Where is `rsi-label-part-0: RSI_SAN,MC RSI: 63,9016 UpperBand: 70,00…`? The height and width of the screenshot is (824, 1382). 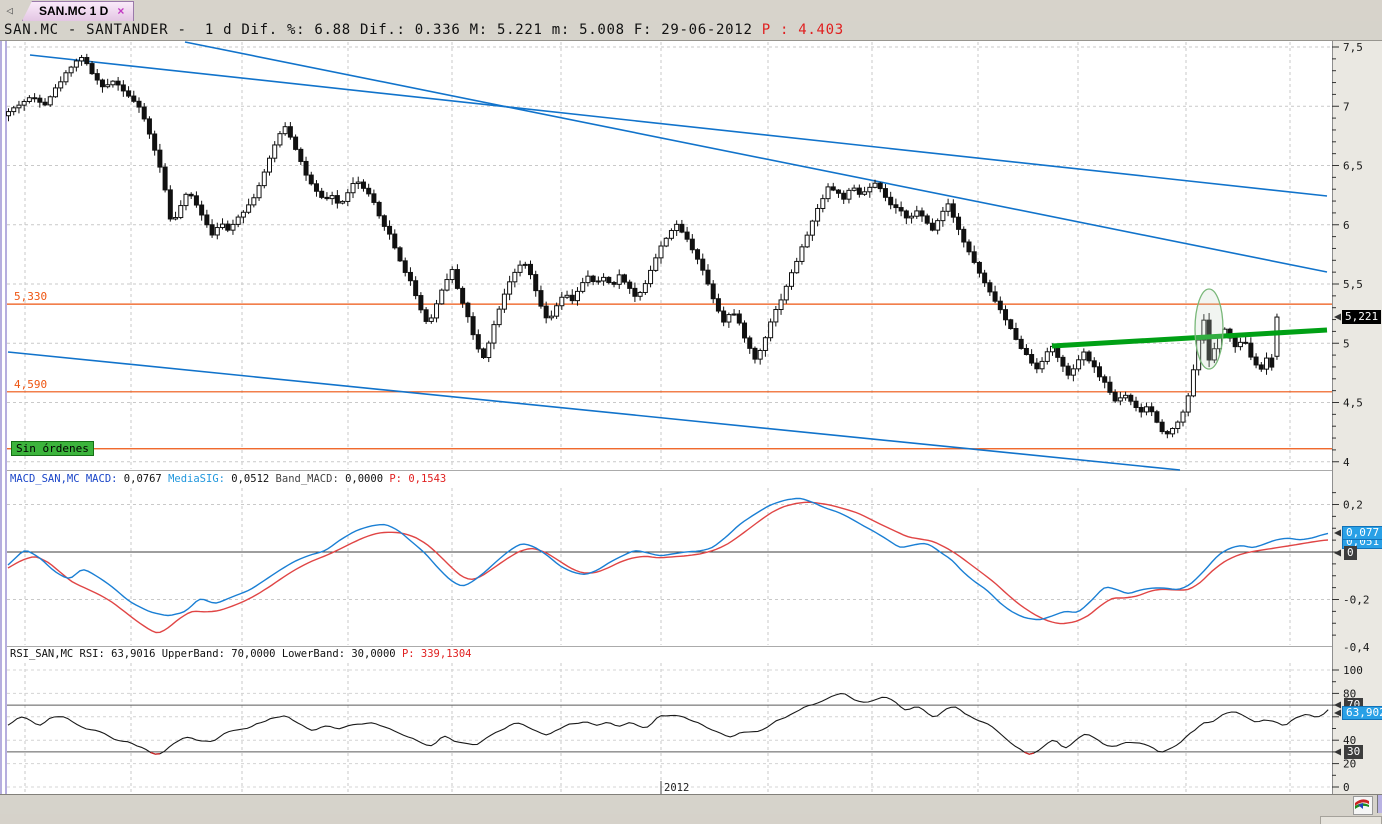 rsi-label-part-0: RSI_SAN,MC RSI: 63,9016 UpperBand: 70,00… is located at coordinates (206, 654).